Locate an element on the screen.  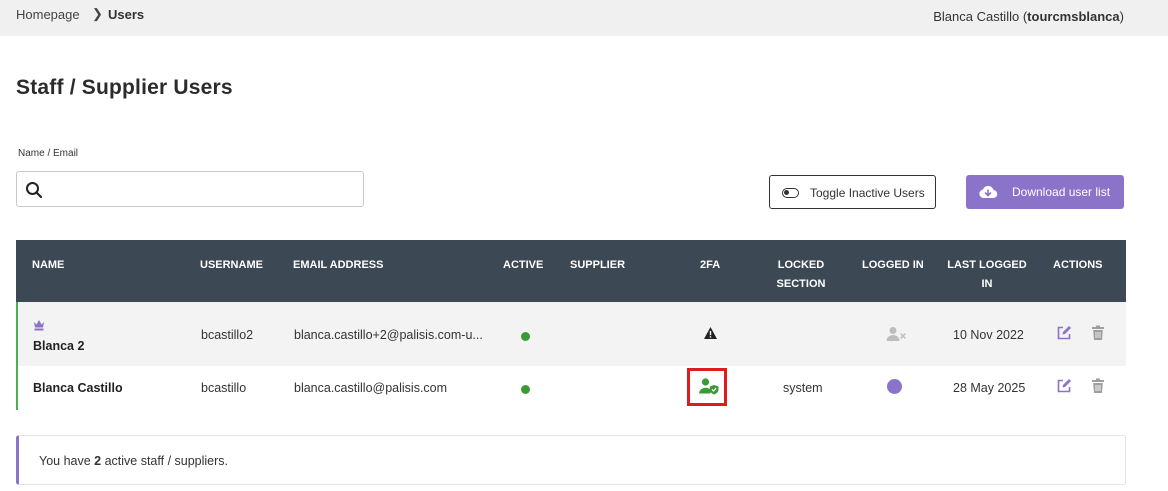
search-field is located at coordinates (190, 189).